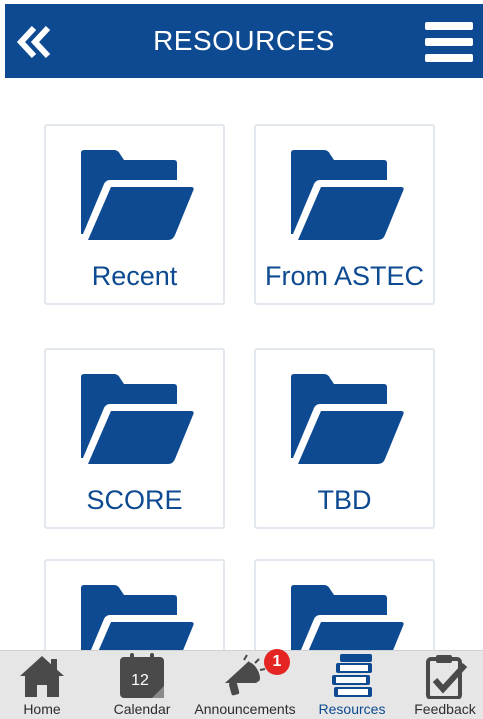 The width and height of the screenshot is (483, 719). Describe the element at coordinates (245, 709) in the screenshot. I see `tab-label: Announcements` at that location.